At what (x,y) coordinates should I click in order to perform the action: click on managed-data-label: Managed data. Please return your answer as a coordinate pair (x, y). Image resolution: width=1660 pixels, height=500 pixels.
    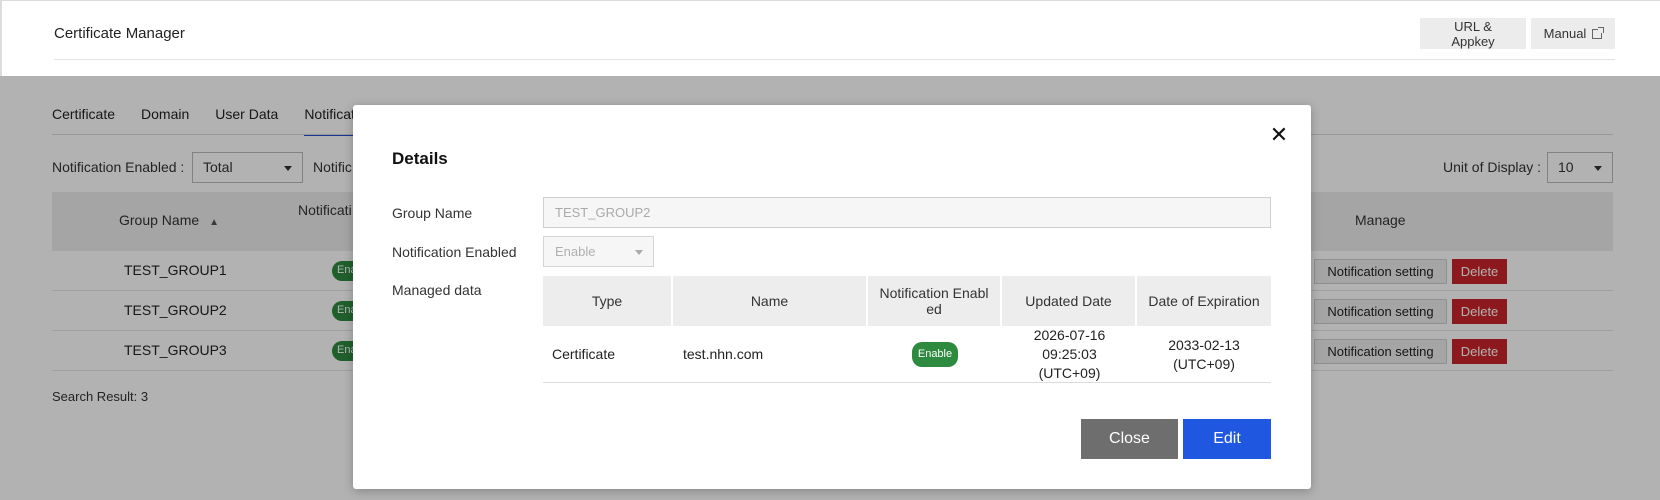
    Looking at the image, I should click on (437, 290).